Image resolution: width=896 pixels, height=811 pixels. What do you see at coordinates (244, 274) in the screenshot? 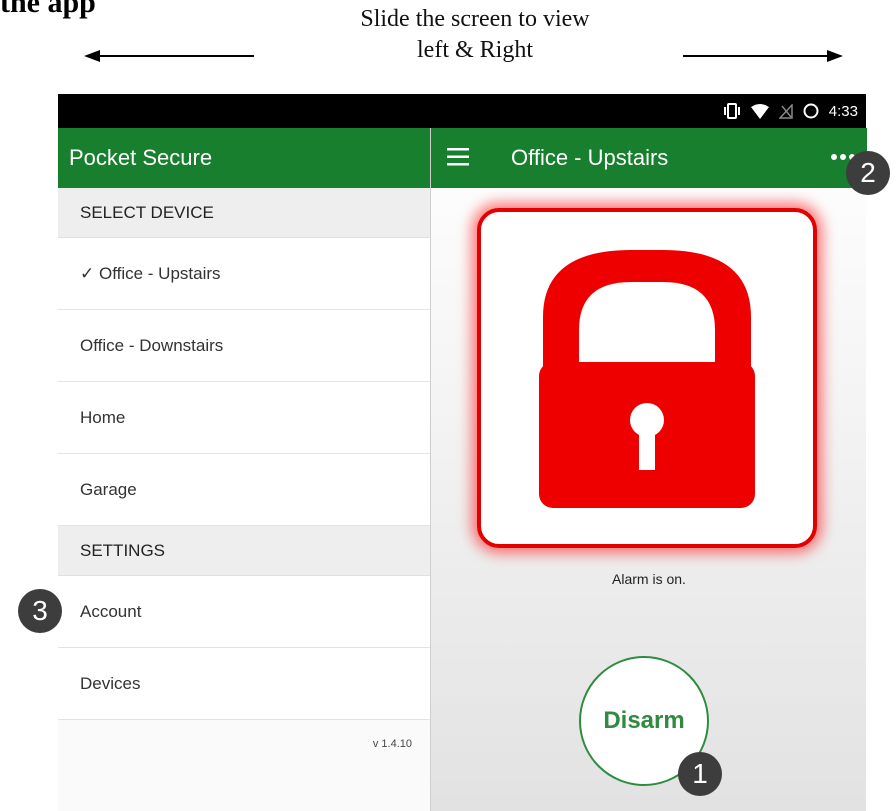
I see `device-item-office-upstairs: ✓ Office - Upstairs` at bounding box center [244, 274].